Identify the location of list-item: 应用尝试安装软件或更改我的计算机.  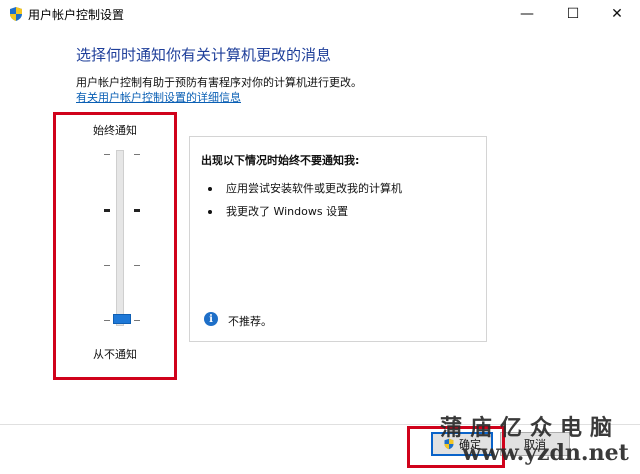
(305, 188).